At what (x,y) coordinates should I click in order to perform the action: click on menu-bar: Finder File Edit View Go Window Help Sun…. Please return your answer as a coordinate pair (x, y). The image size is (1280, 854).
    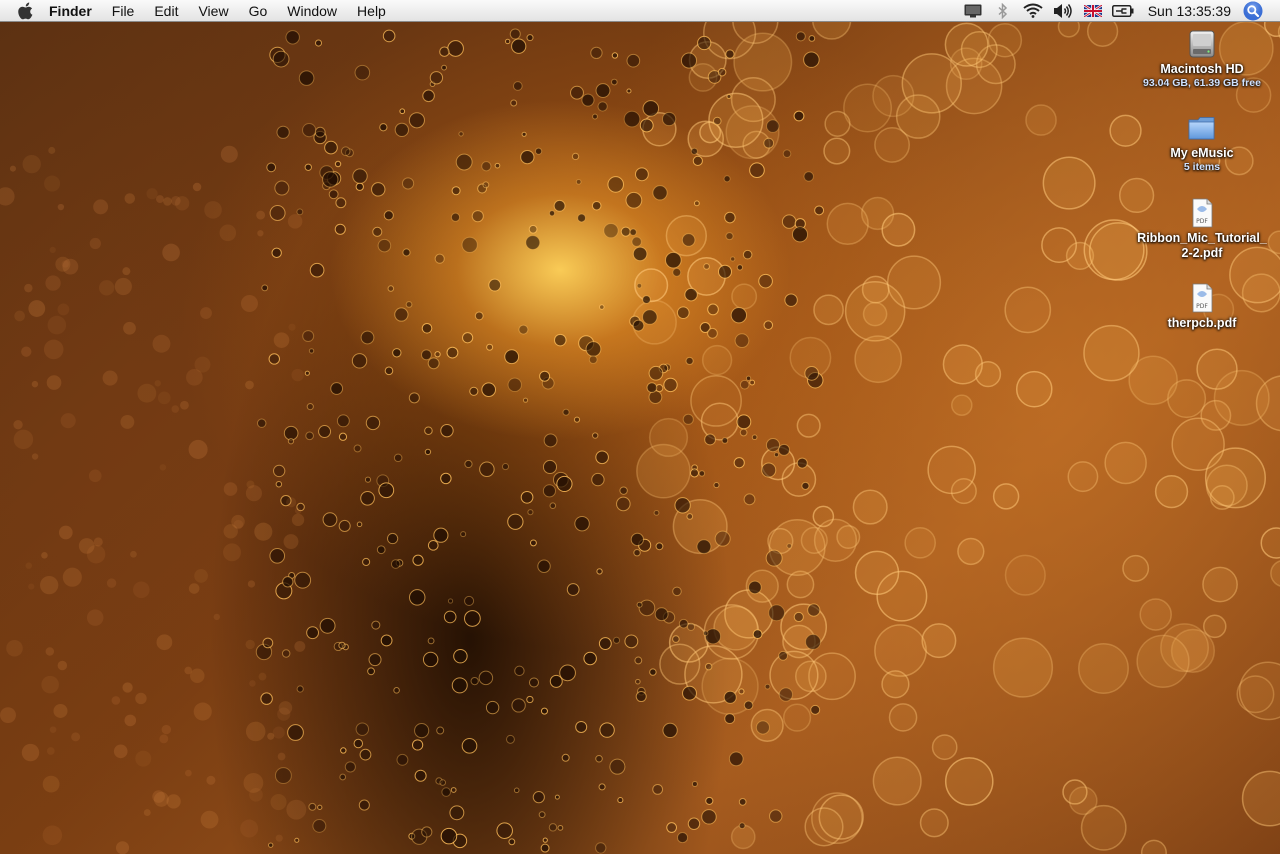
    Looking at the image, I should click on (640, 11).